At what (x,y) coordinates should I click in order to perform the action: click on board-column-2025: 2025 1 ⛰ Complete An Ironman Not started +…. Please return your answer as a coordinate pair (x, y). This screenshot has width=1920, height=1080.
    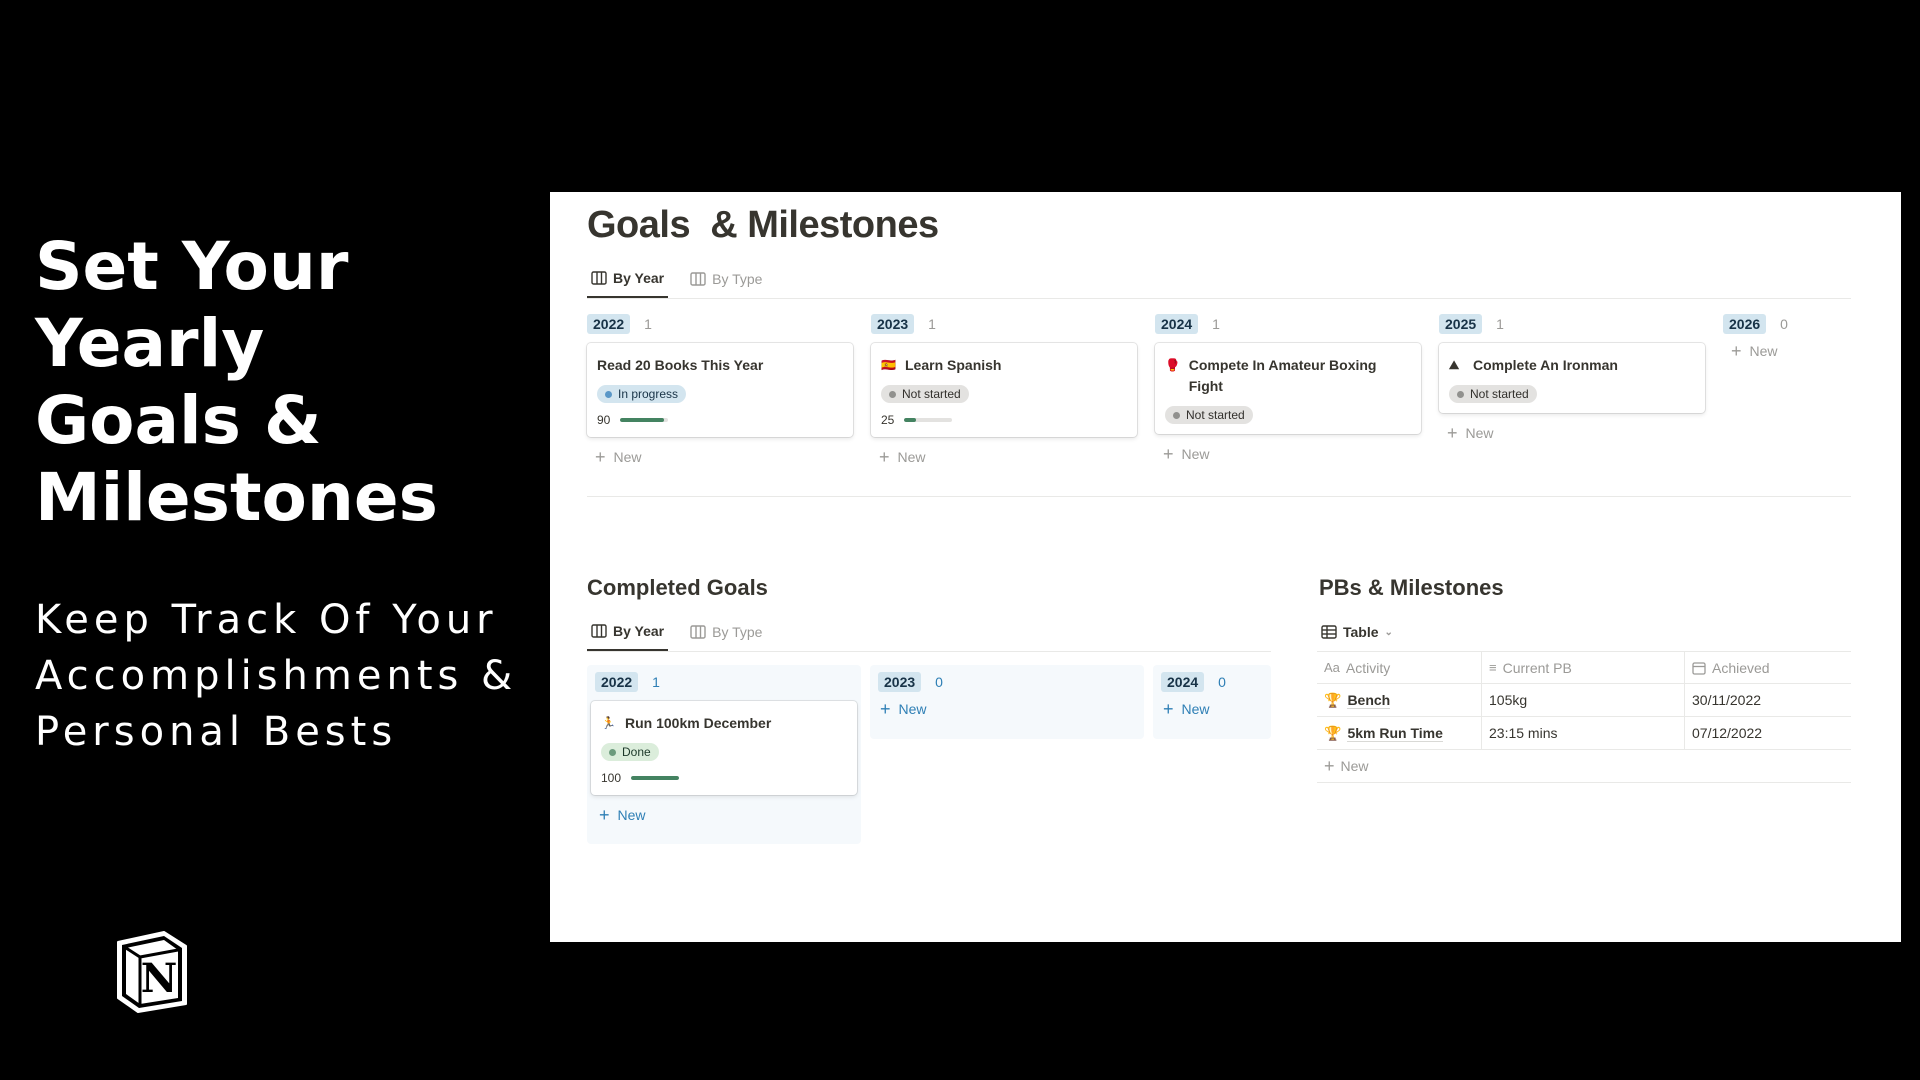
    Looking at the image, I should click on (1572, 378).